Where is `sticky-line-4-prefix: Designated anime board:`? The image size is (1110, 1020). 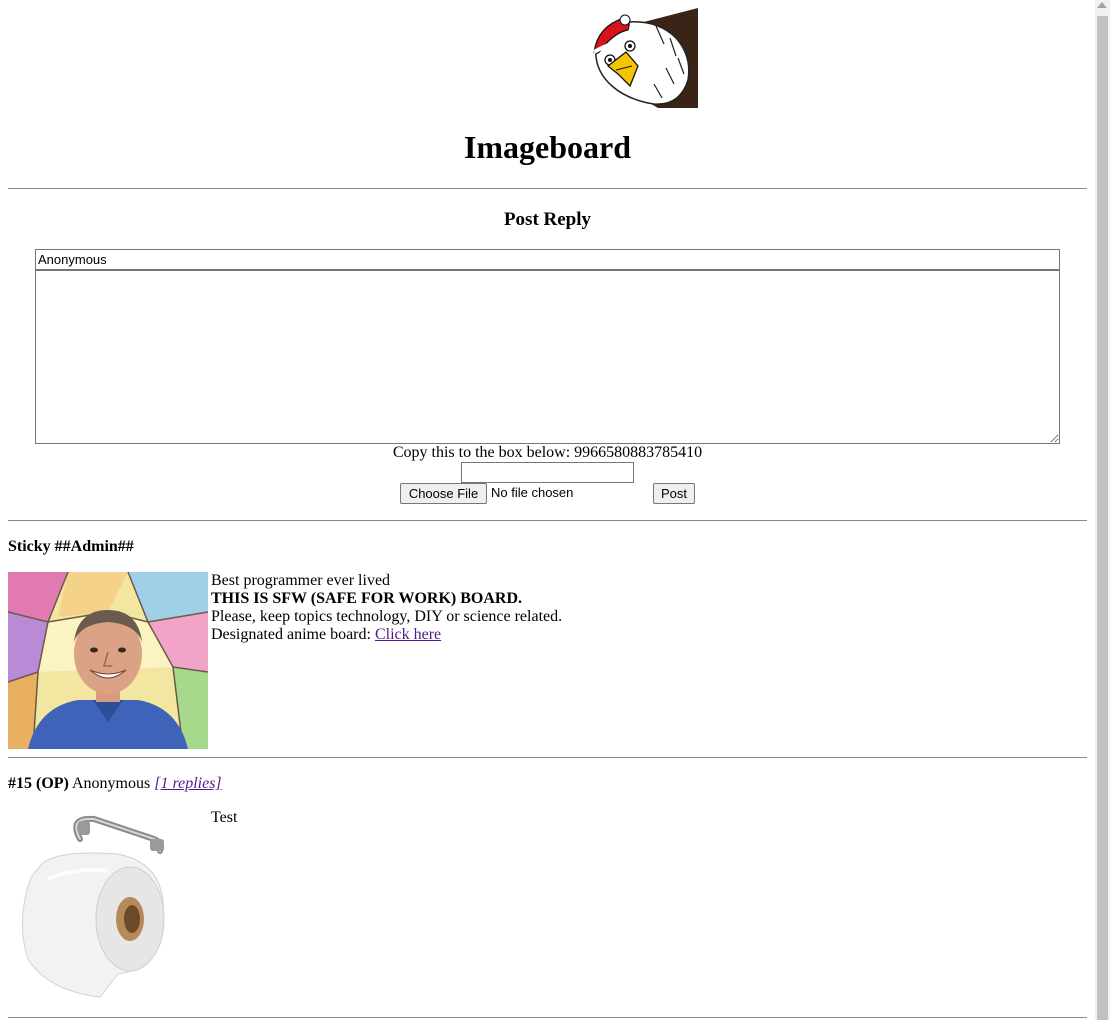
sticky-line-4-prefix: Designated anime board: is located at coordinates (293, 634).